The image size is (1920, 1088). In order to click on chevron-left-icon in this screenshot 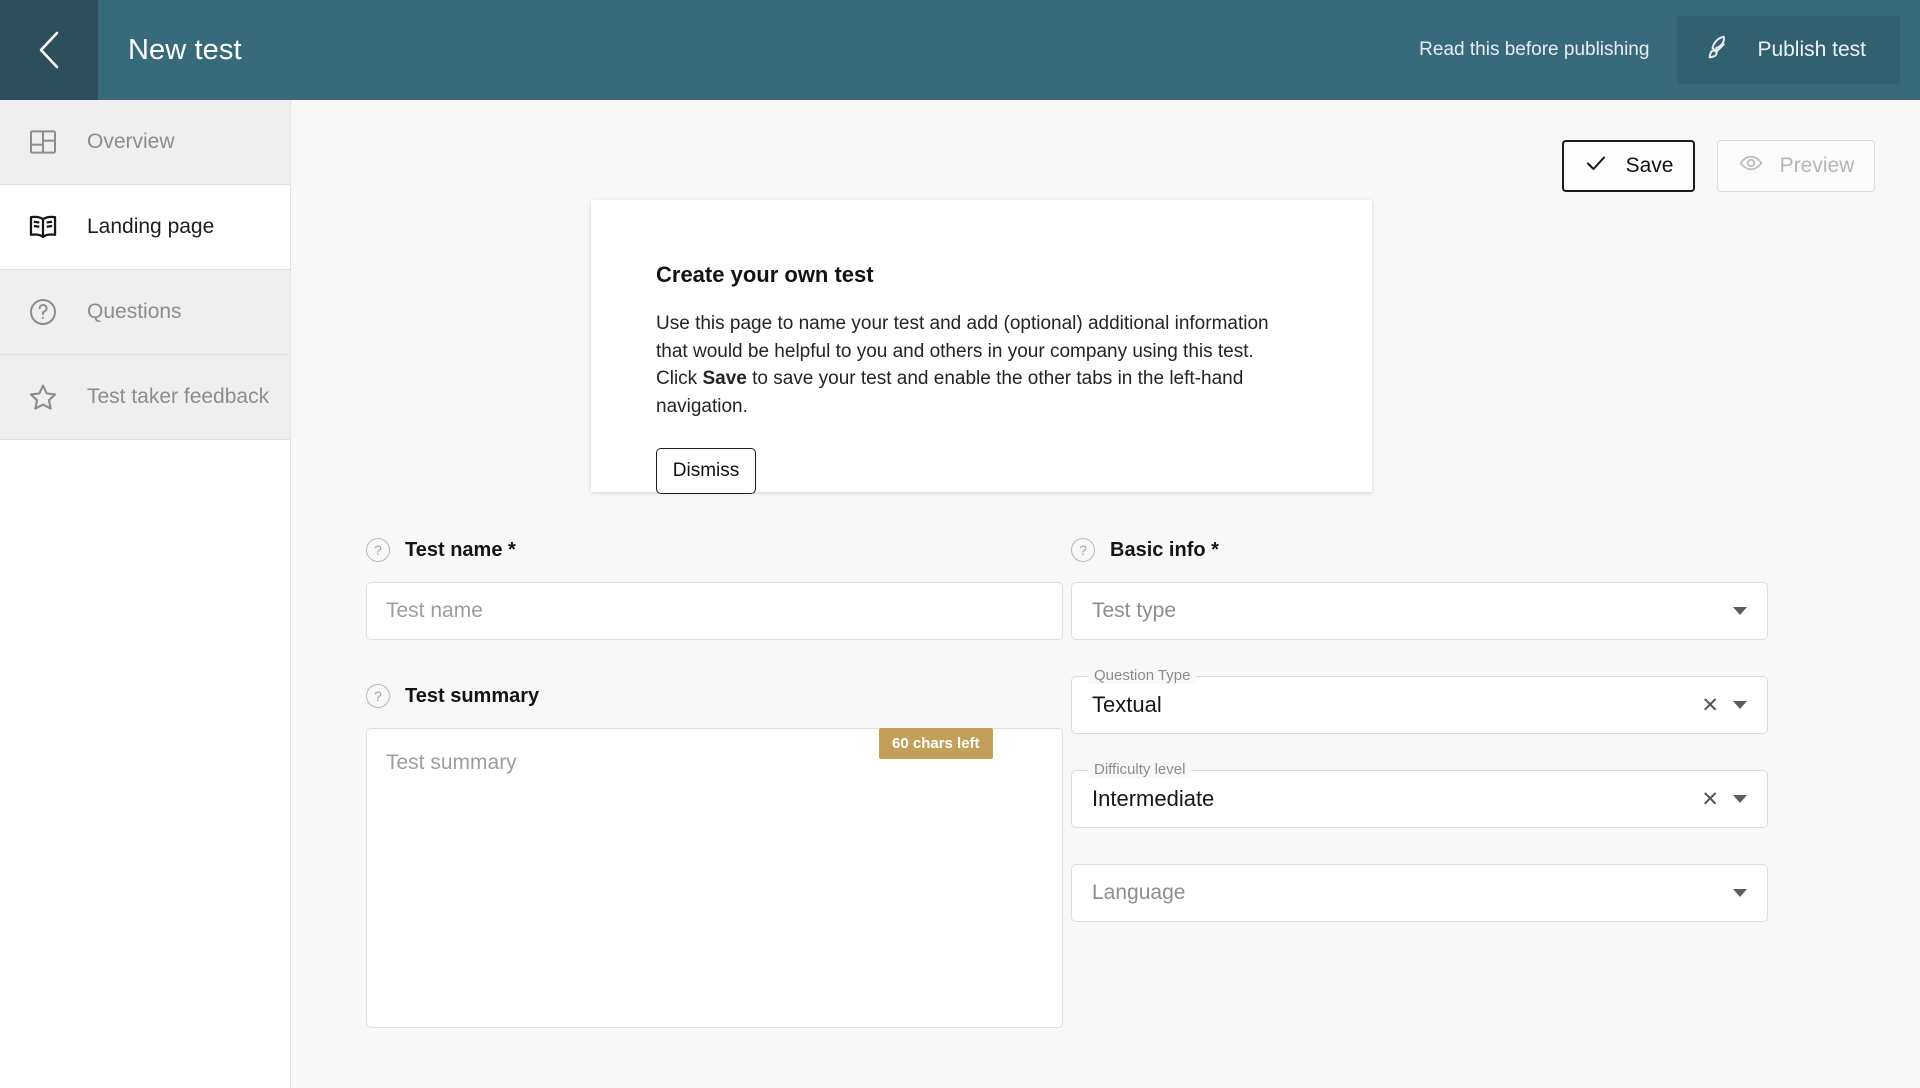, I will do `click(49, 50)`.